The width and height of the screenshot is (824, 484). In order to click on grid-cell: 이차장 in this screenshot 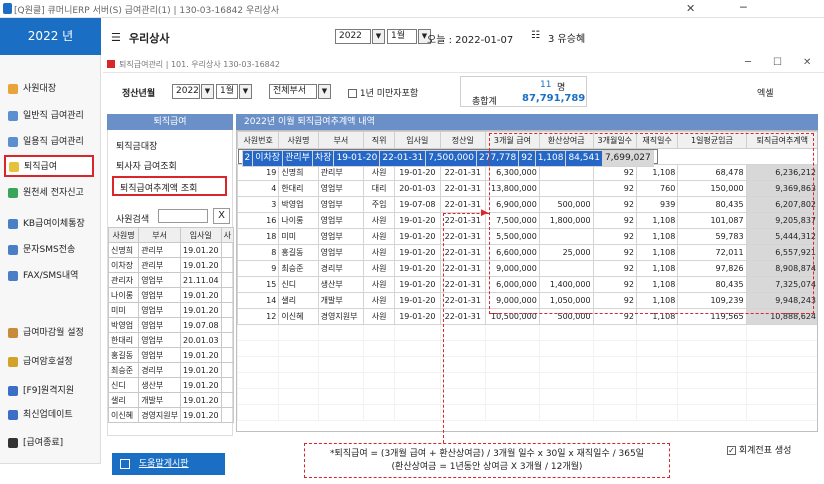, I will do `click(268, 158)`.